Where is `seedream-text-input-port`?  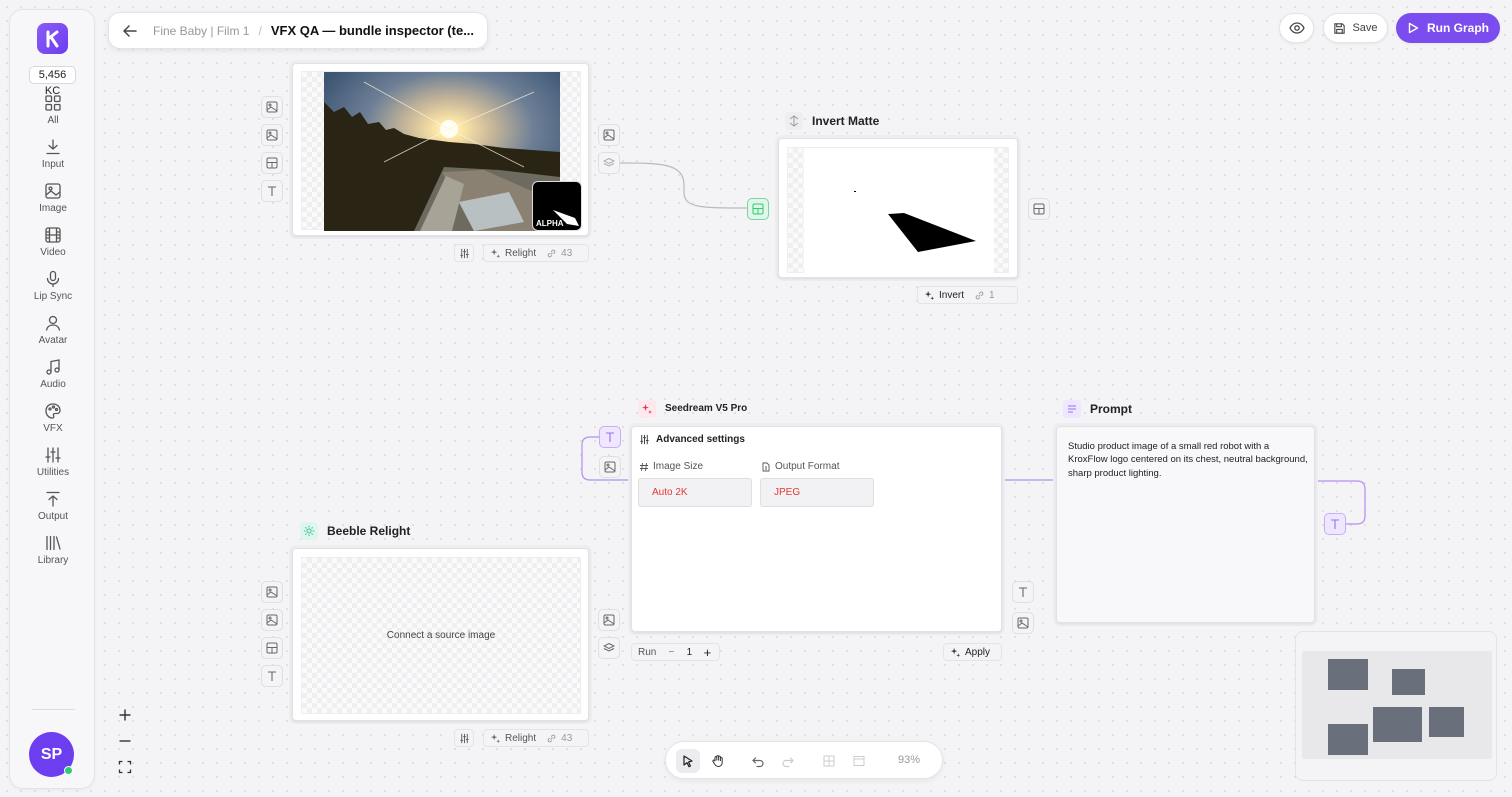 seedream-text-input-port is located at coordinates (610, 437).